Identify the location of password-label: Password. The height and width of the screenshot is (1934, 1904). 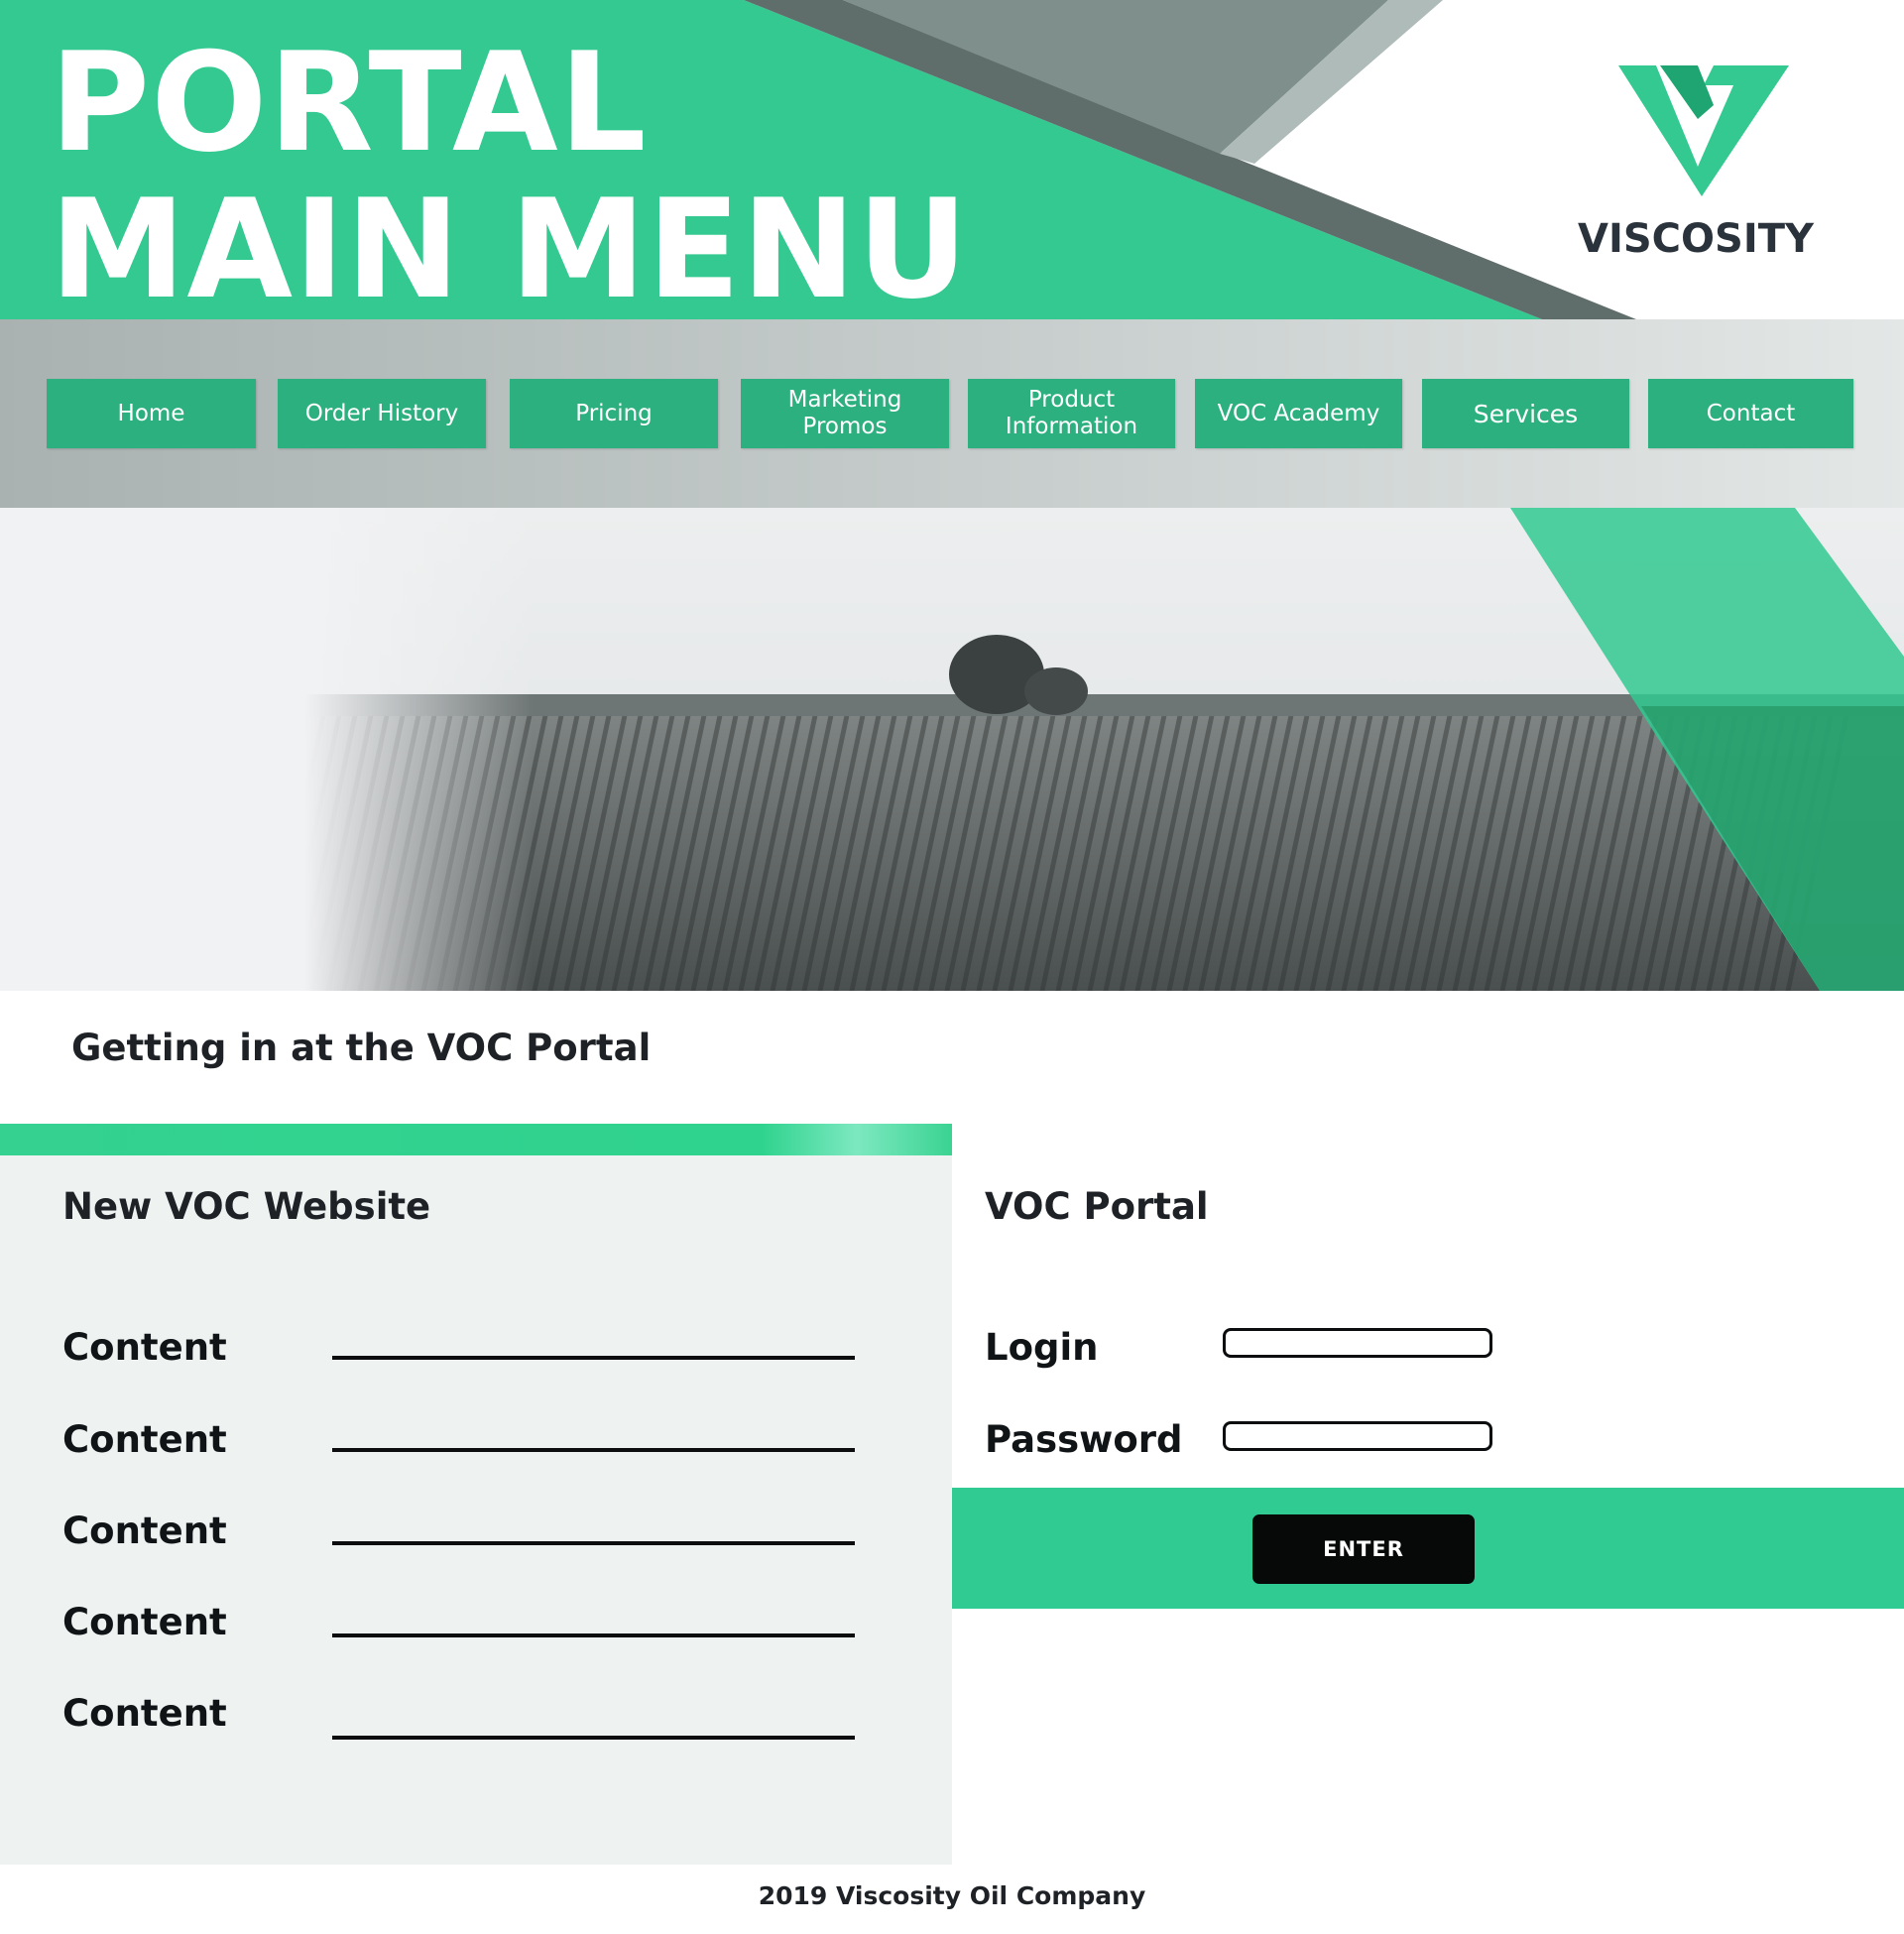
(1084, 1439).